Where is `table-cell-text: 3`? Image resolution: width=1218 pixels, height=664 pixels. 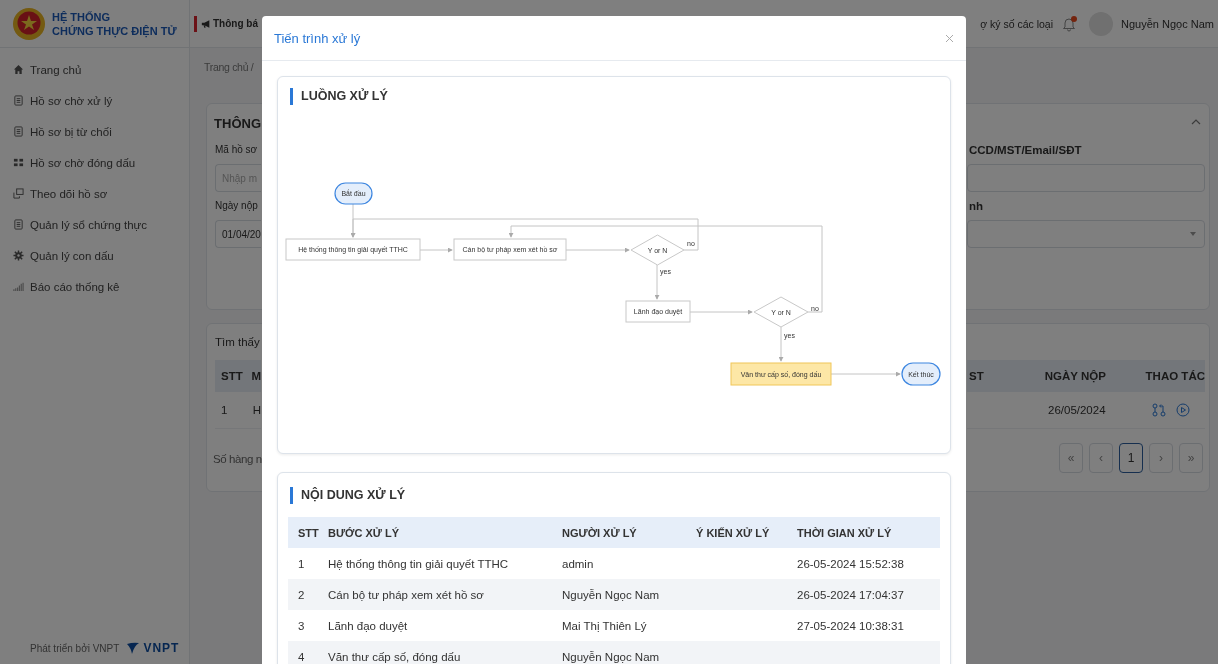
table-cell-text: 3 is located at coordinates (301, 625).